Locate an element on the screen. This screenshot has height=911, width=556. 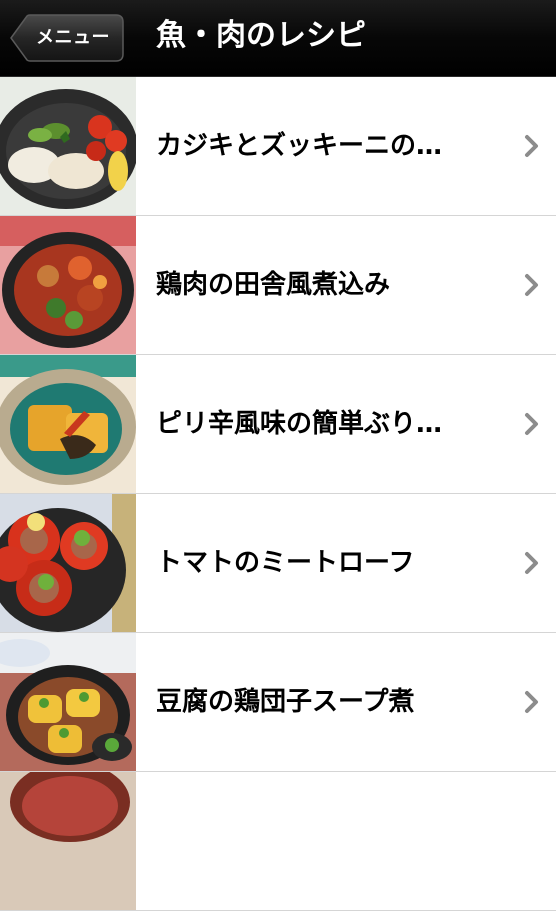
country-style-chicken-stew-photo-icon is located at coordinates (68, 285).